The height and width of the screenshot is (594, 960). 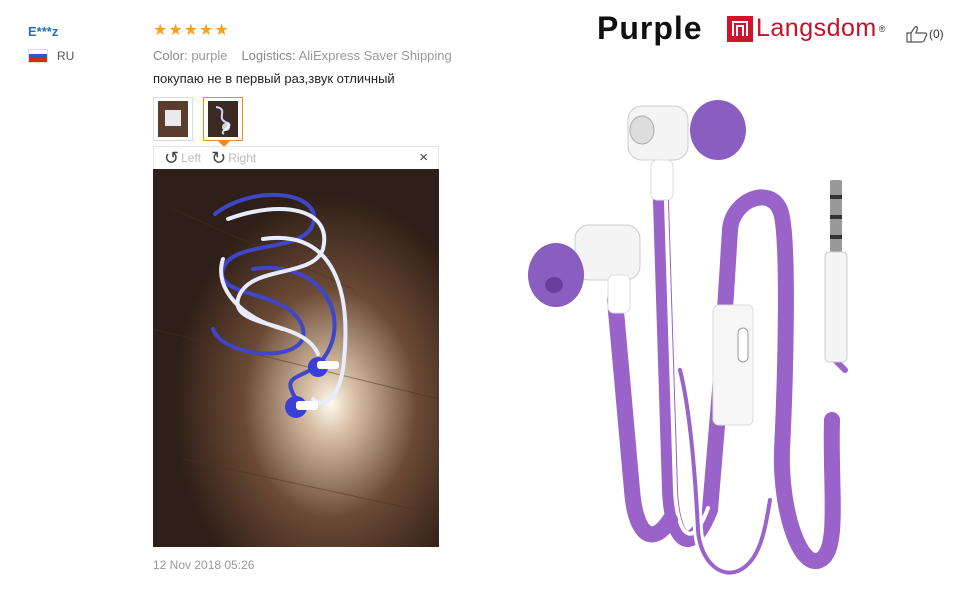 What do you see at coordinates (204, 565) in the screenshot?
I see `review-date: 12 Nov 2018 05:26` at bounding box center [204, 565].